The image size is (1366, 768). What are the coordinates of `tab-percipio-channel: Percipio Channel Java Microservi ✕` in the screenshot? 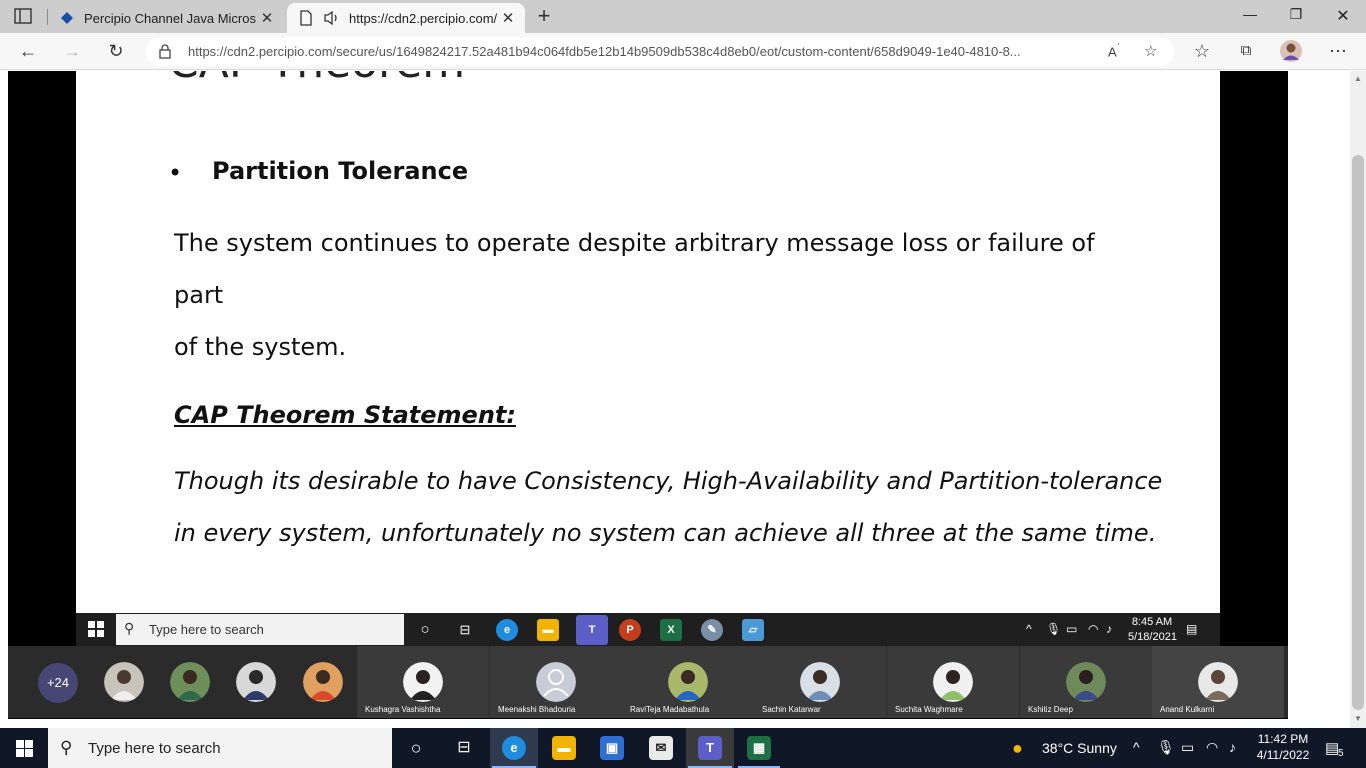 It's located at (166, 18).